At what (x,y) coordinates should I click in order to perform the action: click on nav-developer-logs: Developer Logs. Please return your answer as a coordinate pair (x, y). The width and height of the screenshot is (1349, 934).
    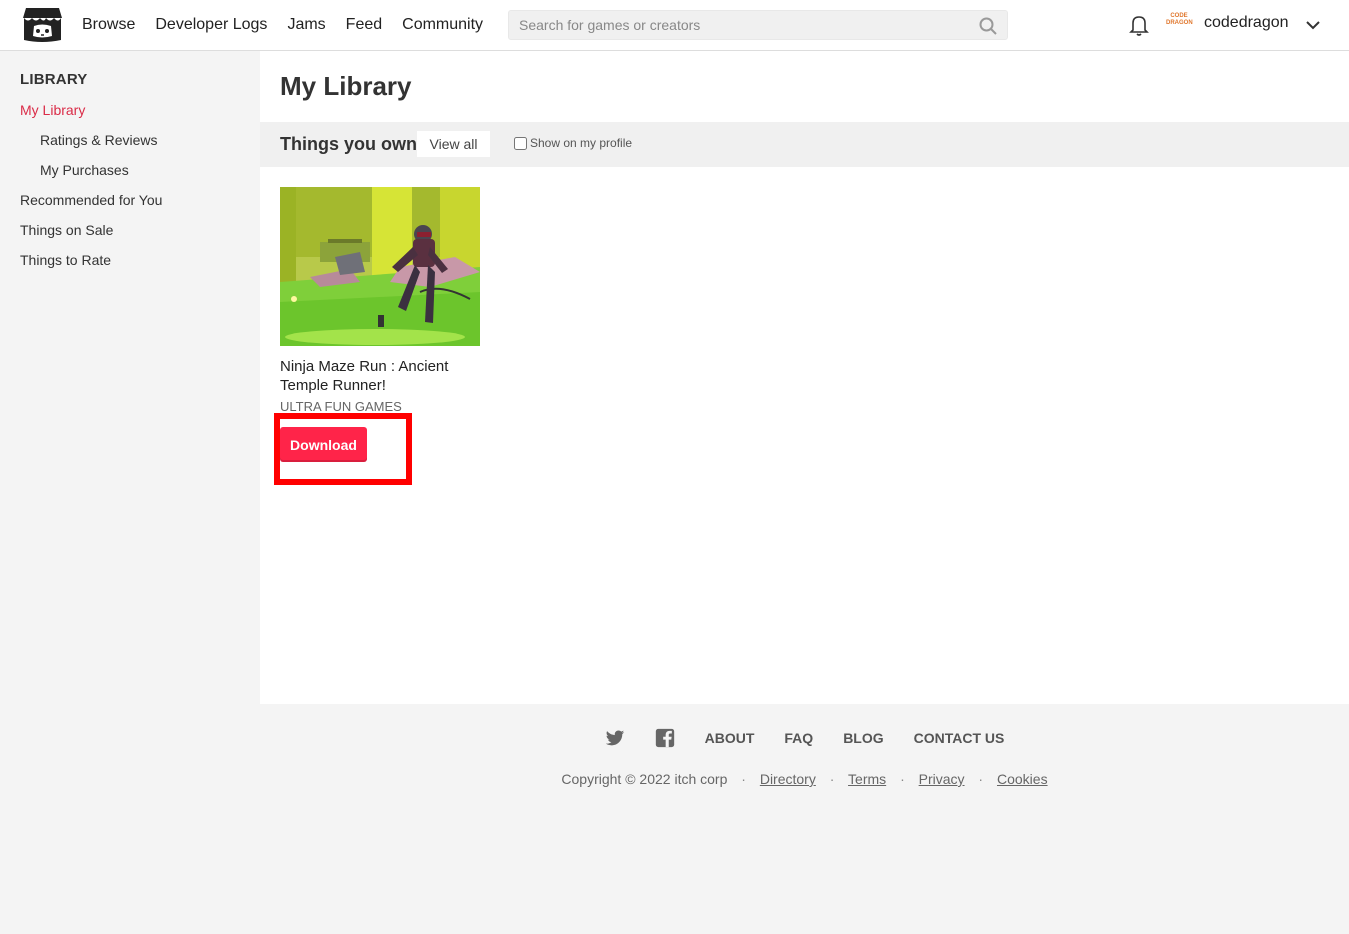
    Looking at the image, I should click on (211, 25).